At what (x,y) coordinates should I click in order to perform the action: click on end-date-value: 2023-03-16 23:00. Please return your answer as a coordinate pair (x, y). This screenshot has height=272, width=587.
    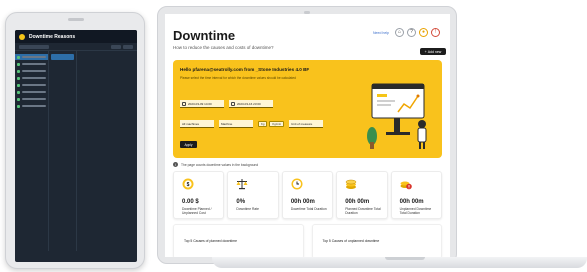
    Looking at the image, I should click on (249, 103).